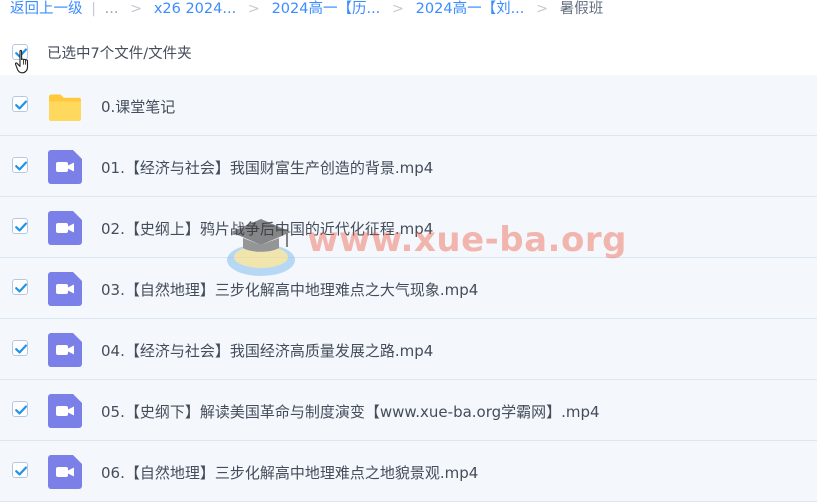  I want to click on file-row-video: 03.【自然地理】三步化解高中地理难点之大气现象.mp4, so click(408, 288).